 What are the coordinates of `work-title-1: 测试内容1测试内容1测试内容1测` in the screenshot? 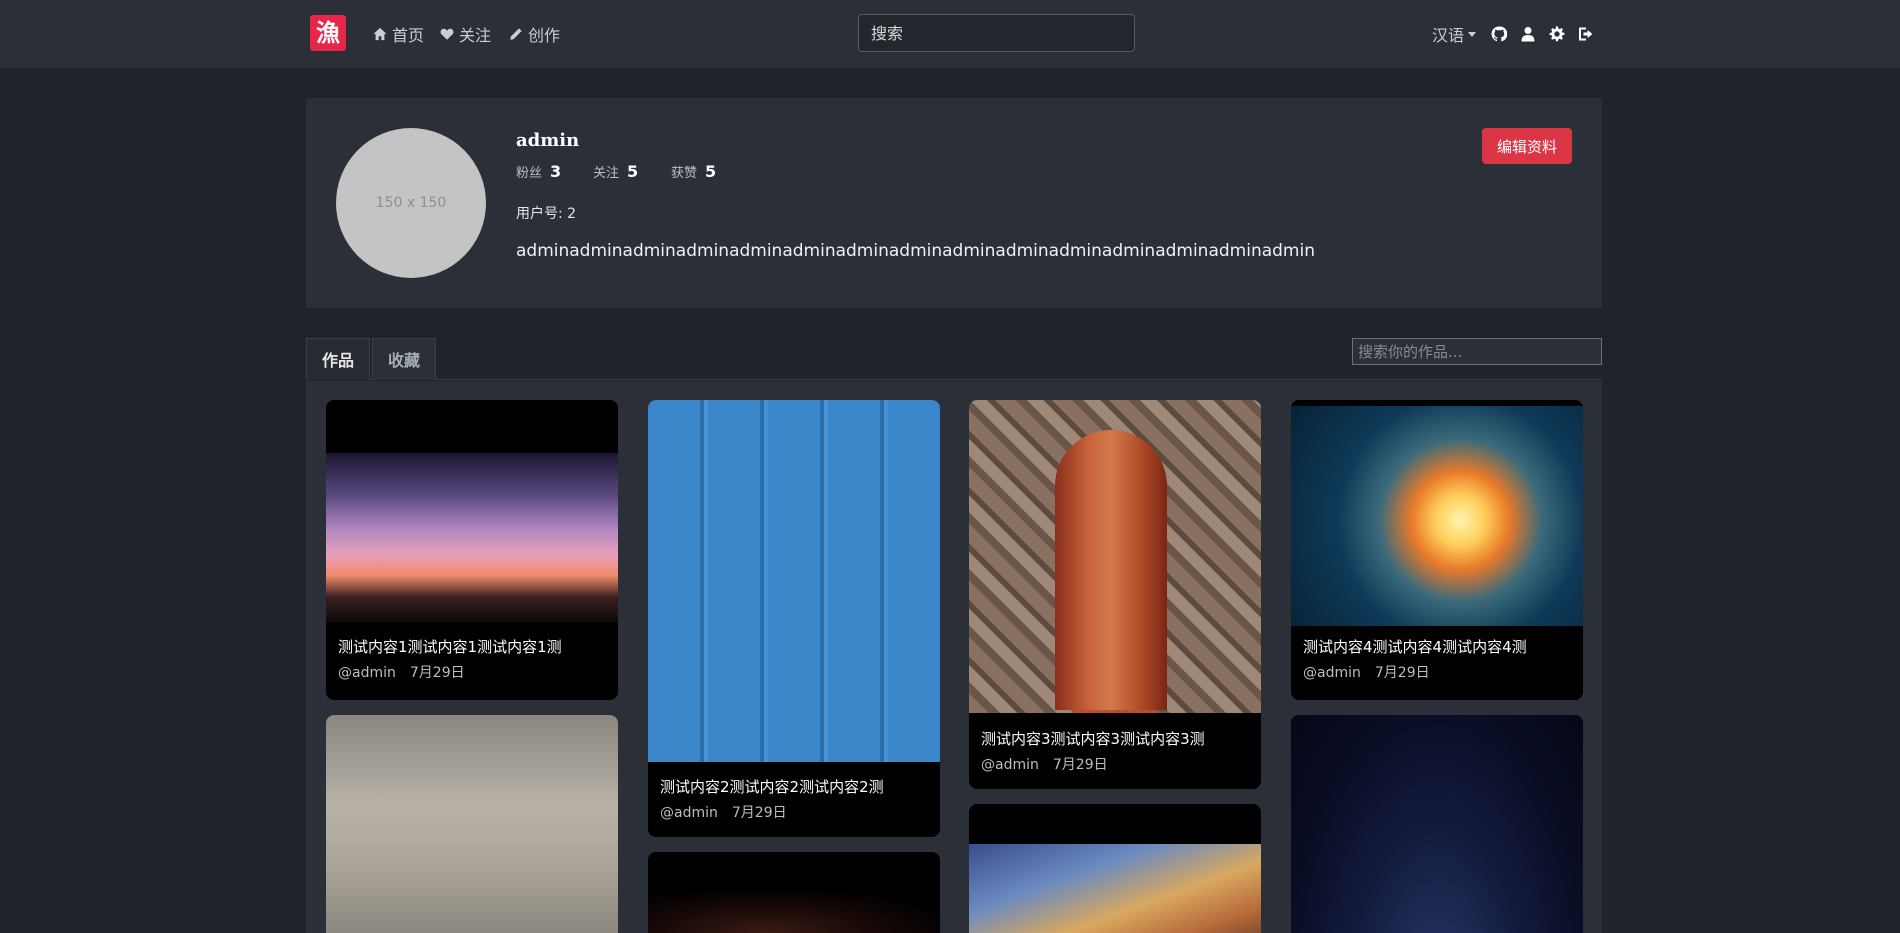 It's located at (450, 647).